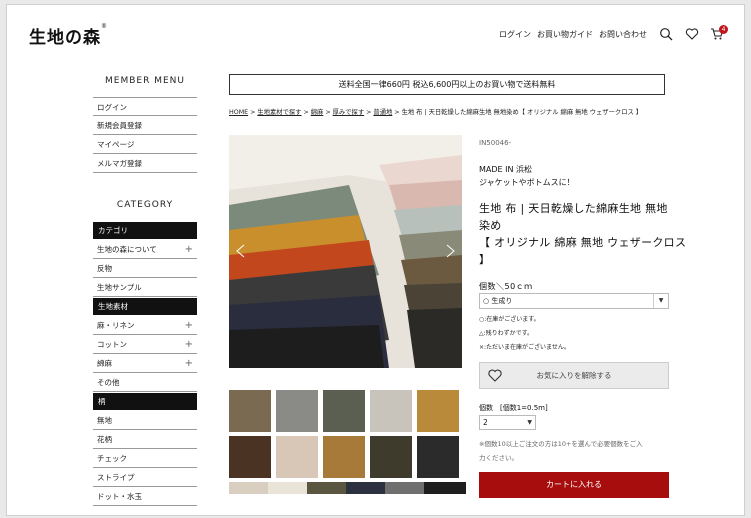 The height and width of the screenshot is (518, 751). Describe the element at coordinates (145, 268) in the screenshot. I see `category-item: 反物` at that location.